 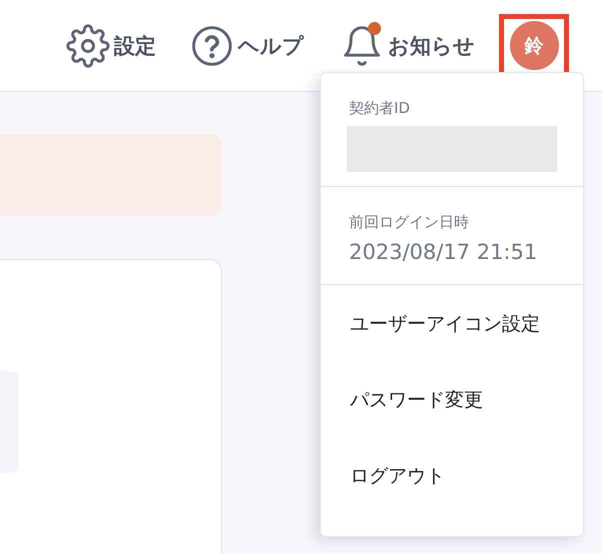 I want to click on info-label: 契約者ID, so click(x=380, y=108).